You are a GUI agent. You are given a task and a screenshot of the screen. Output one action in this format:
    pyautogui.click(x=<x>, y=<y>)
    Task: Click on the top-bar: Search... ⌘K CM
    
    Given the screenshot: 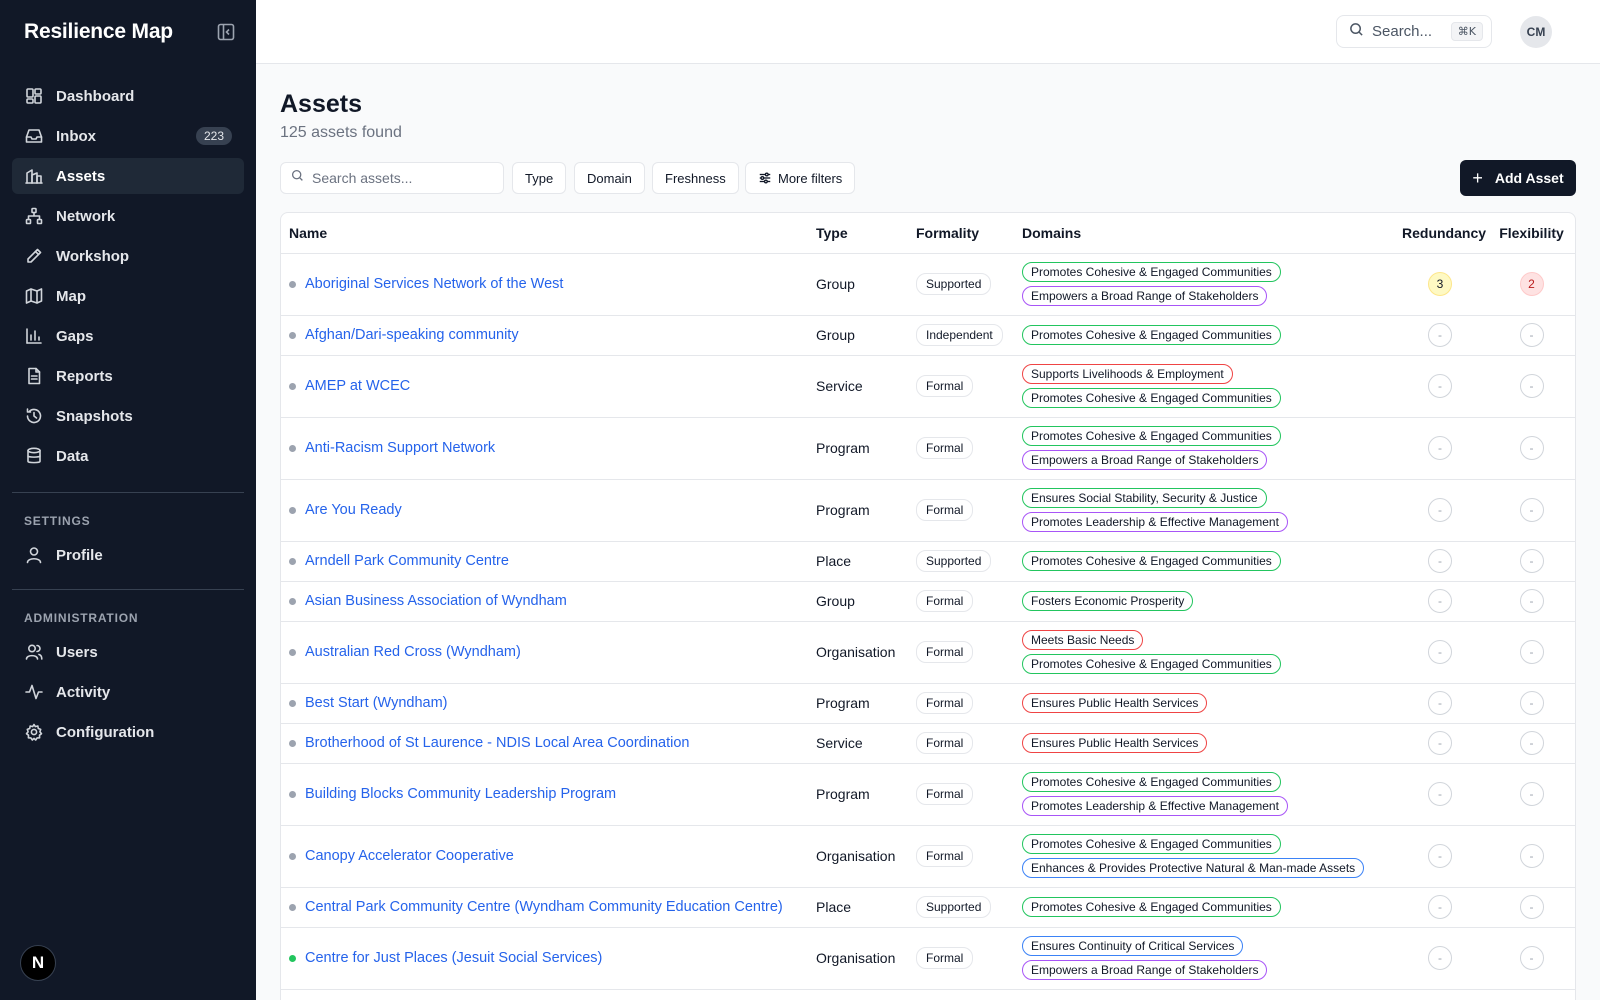 What is the action you would take?
    pyautogui.click(x=928, y=32)
    